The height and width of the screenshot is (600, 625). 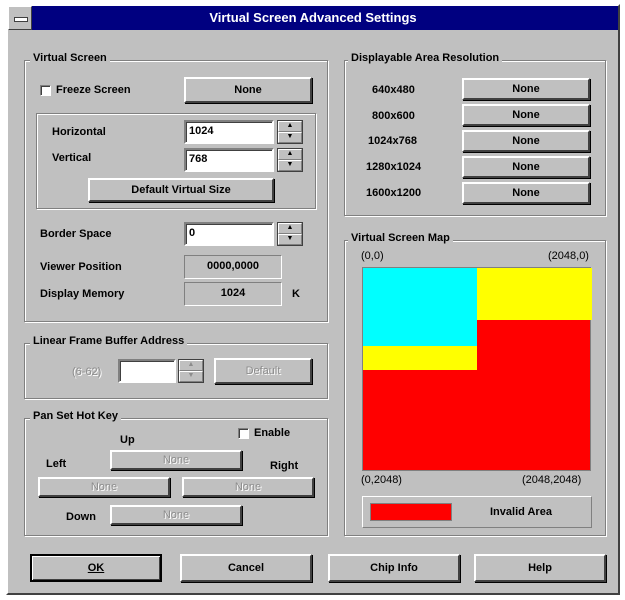 What do you see at coordinates (394, 568) in the screenshot?
I see `chip-info-button: Chip Info` at bounding box center [394, 568].